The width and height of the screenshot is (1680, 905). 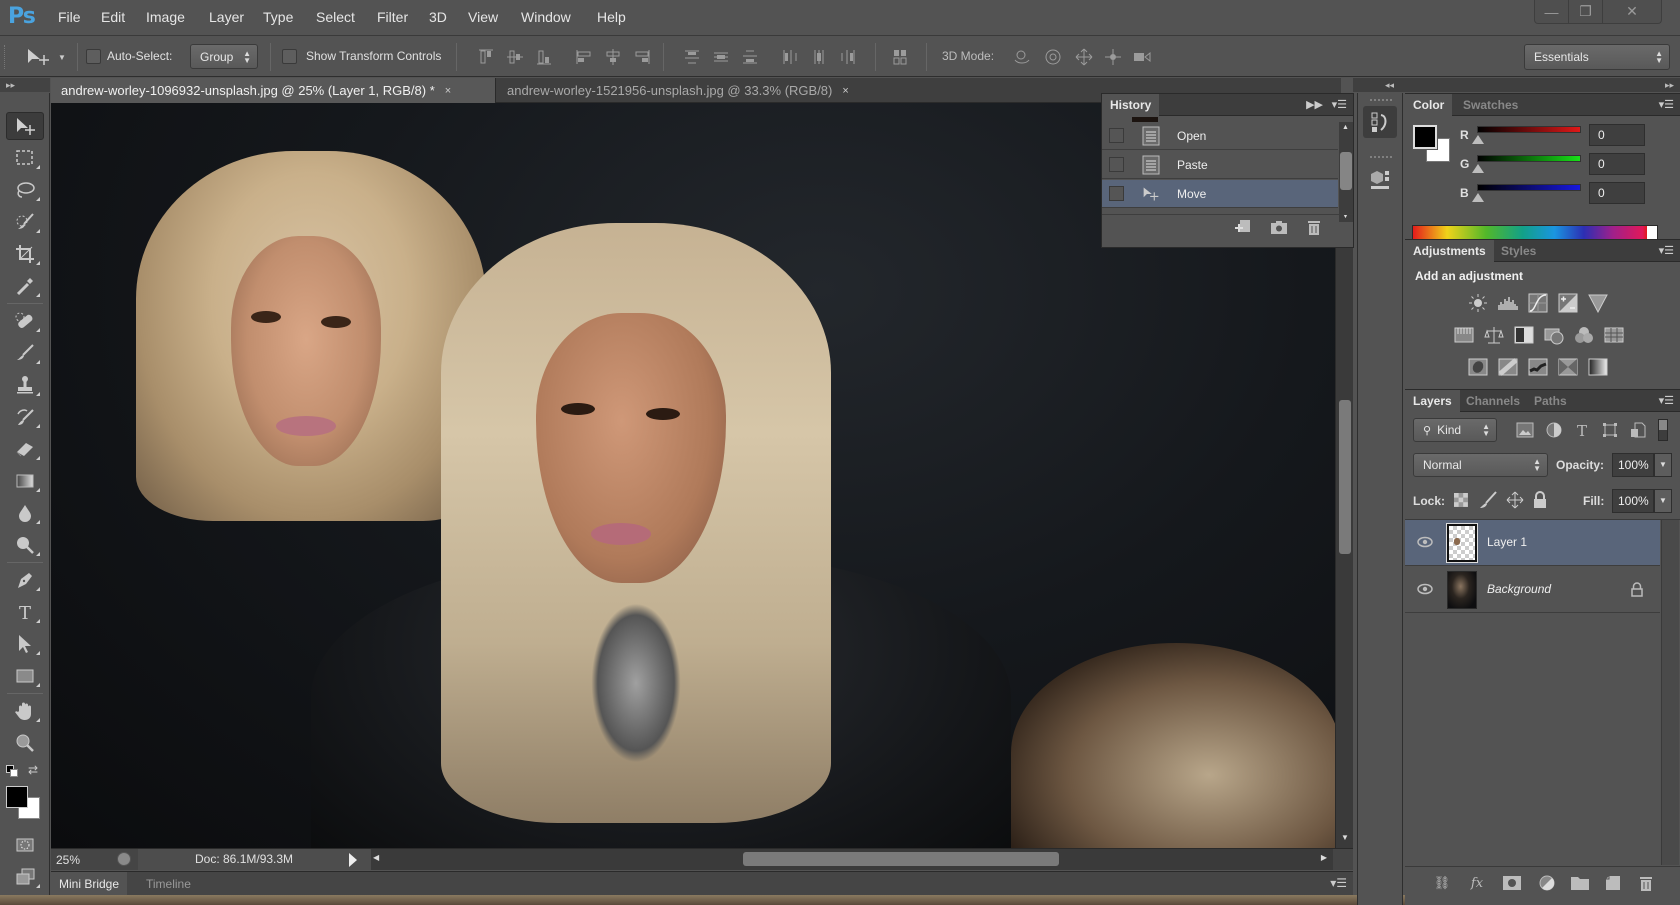 What do you see at coordinates (25, 158) in the screenshot?
I see `rectangular-marquee-tool` at bounding box center [25, 158].